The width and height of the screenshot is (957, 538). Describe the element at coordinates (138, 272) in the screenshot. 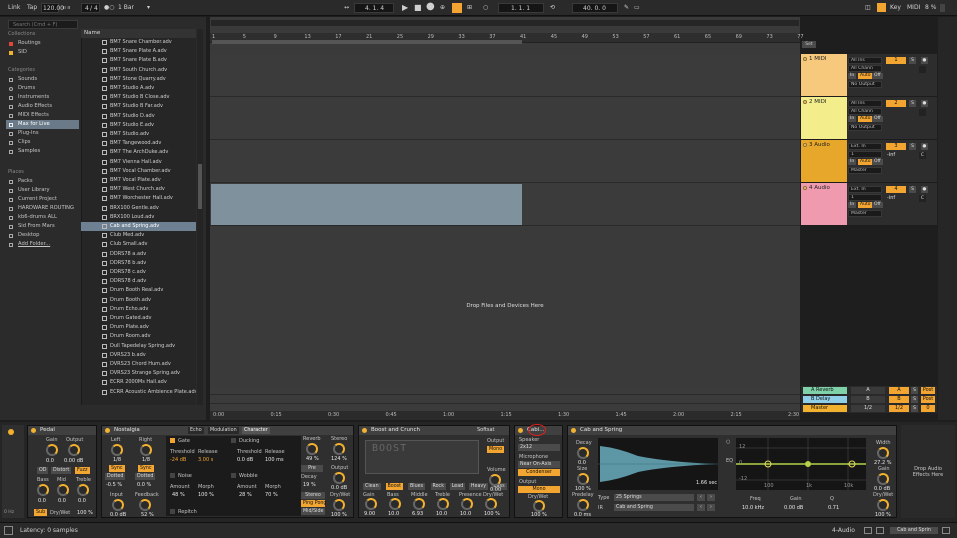

I see `file-list-item: DDRS78 c.adv` at that location.